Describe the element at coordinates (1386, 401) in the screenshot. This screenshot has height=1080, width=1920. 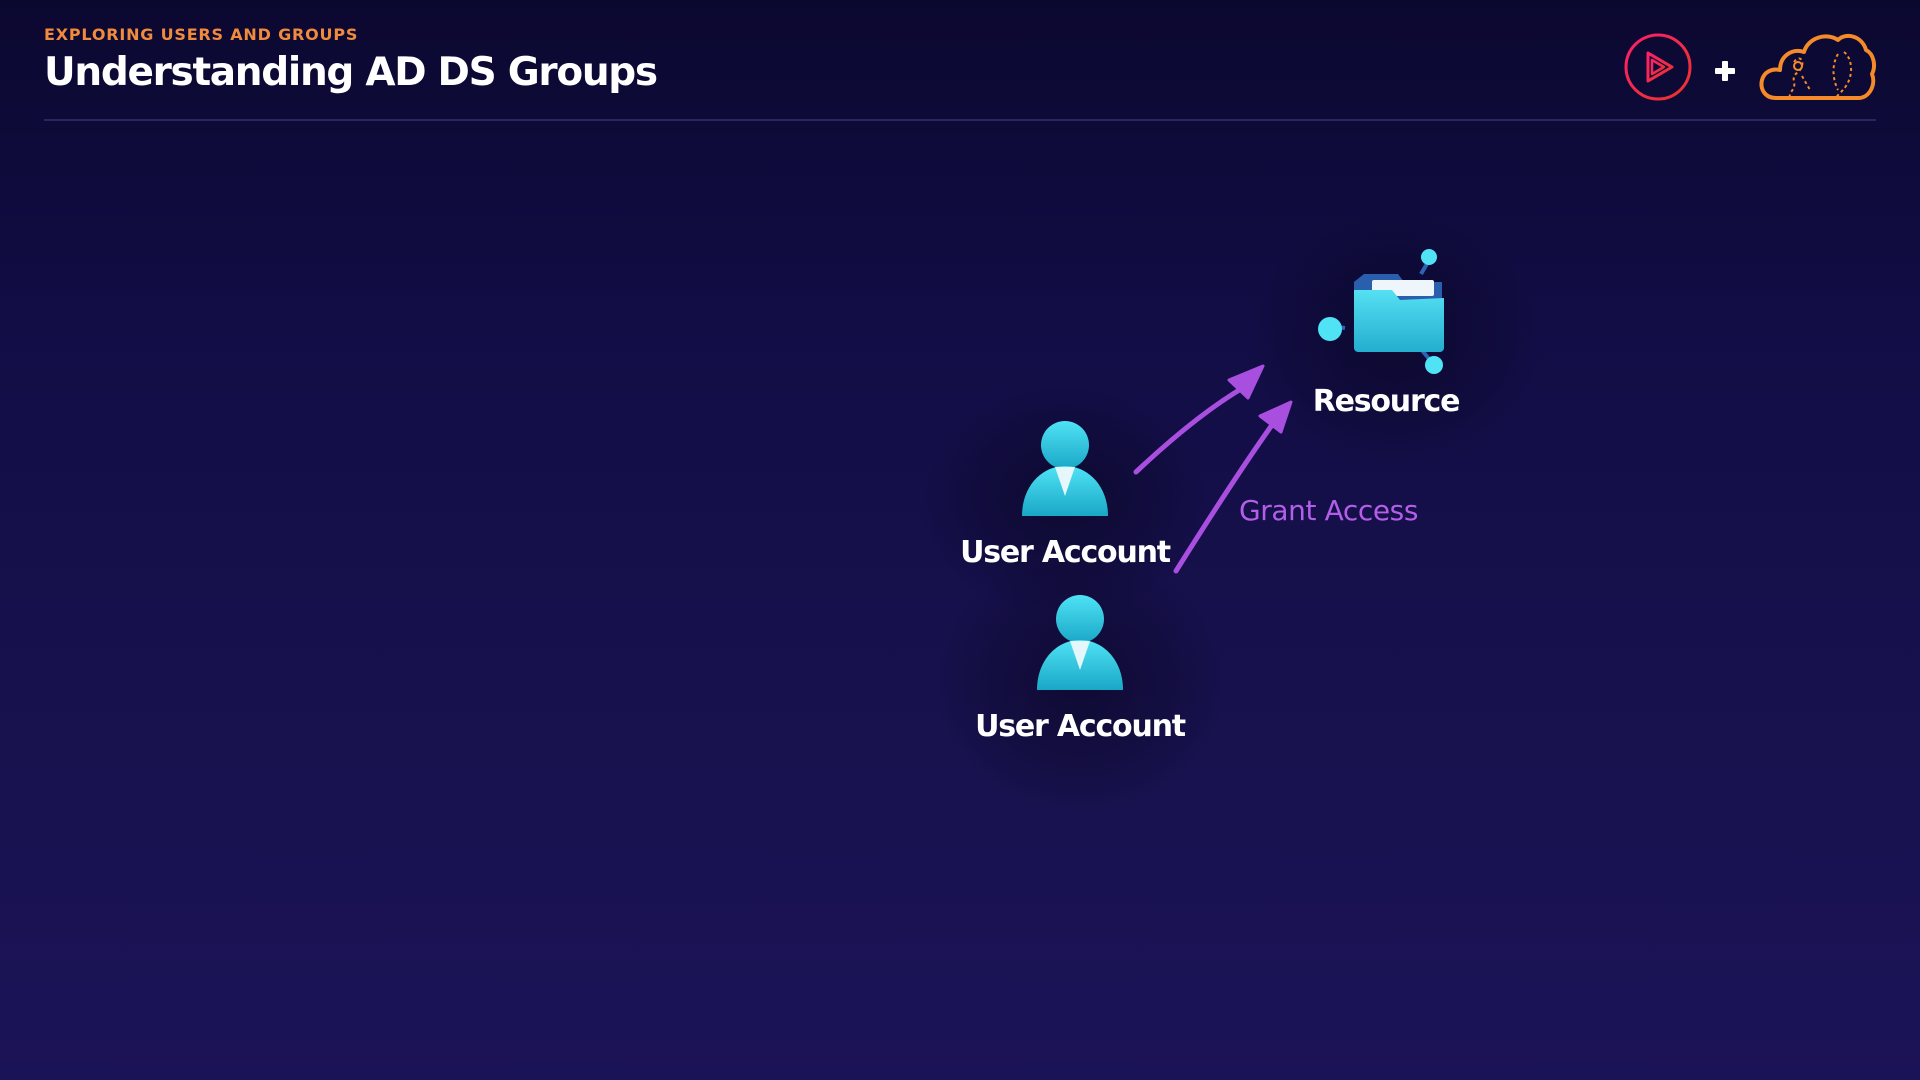
I see `resource-label: Resource` at that location.